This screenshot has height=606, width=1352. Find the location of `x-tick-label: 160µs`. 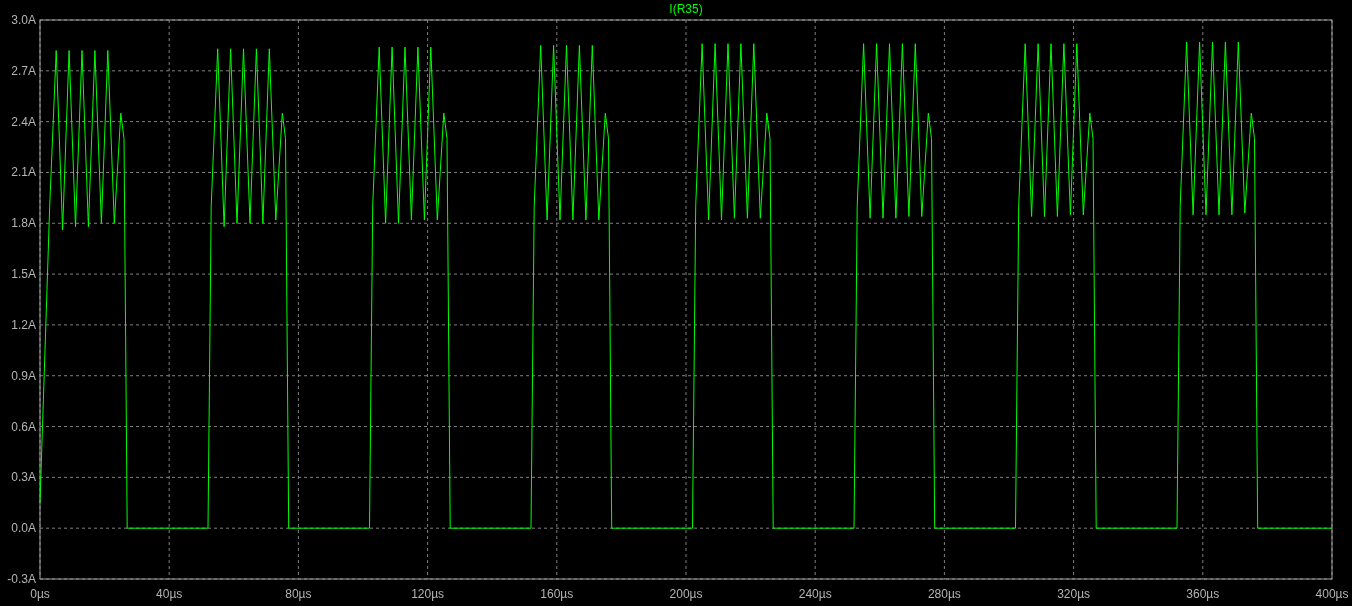

x-tick-label: 160µs is located at coordinates (557, 594).